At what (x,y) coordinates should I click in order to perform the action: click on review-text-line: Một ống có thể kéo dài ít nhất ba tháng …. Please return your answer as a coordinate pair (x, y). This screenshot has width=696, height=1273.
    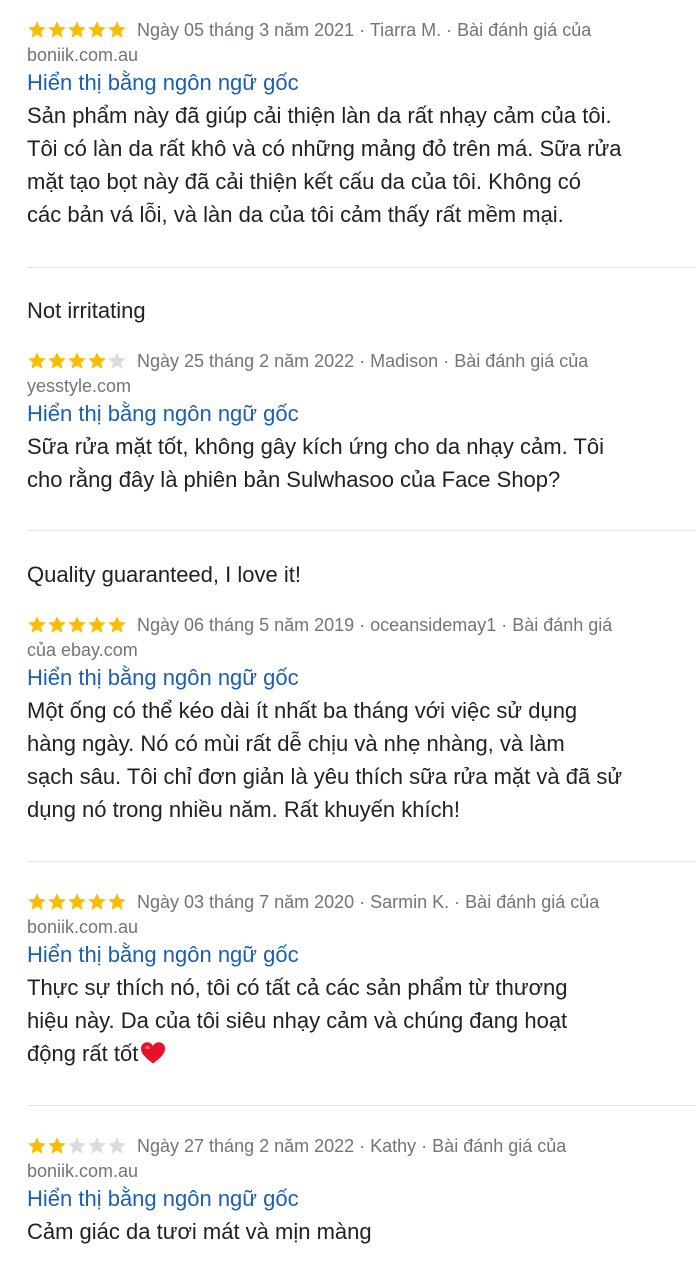
    Looking at the image, I should click on (302, 710).